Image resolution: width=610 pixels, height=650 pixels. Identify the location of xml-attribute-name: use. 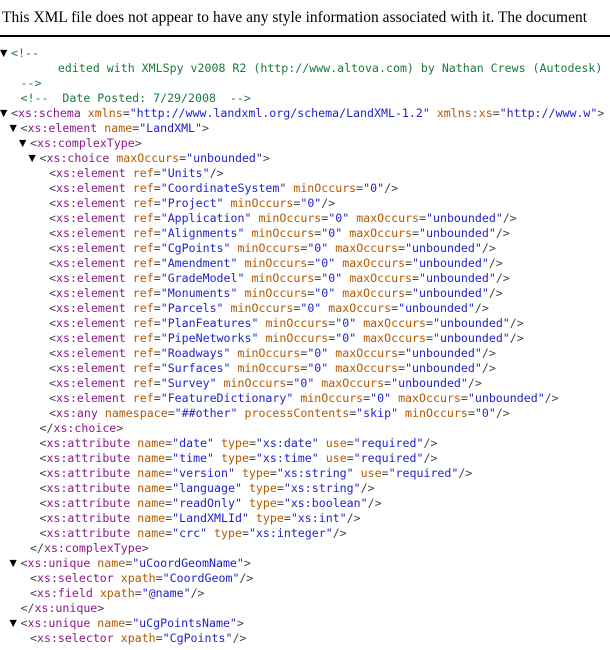
(336, 458).